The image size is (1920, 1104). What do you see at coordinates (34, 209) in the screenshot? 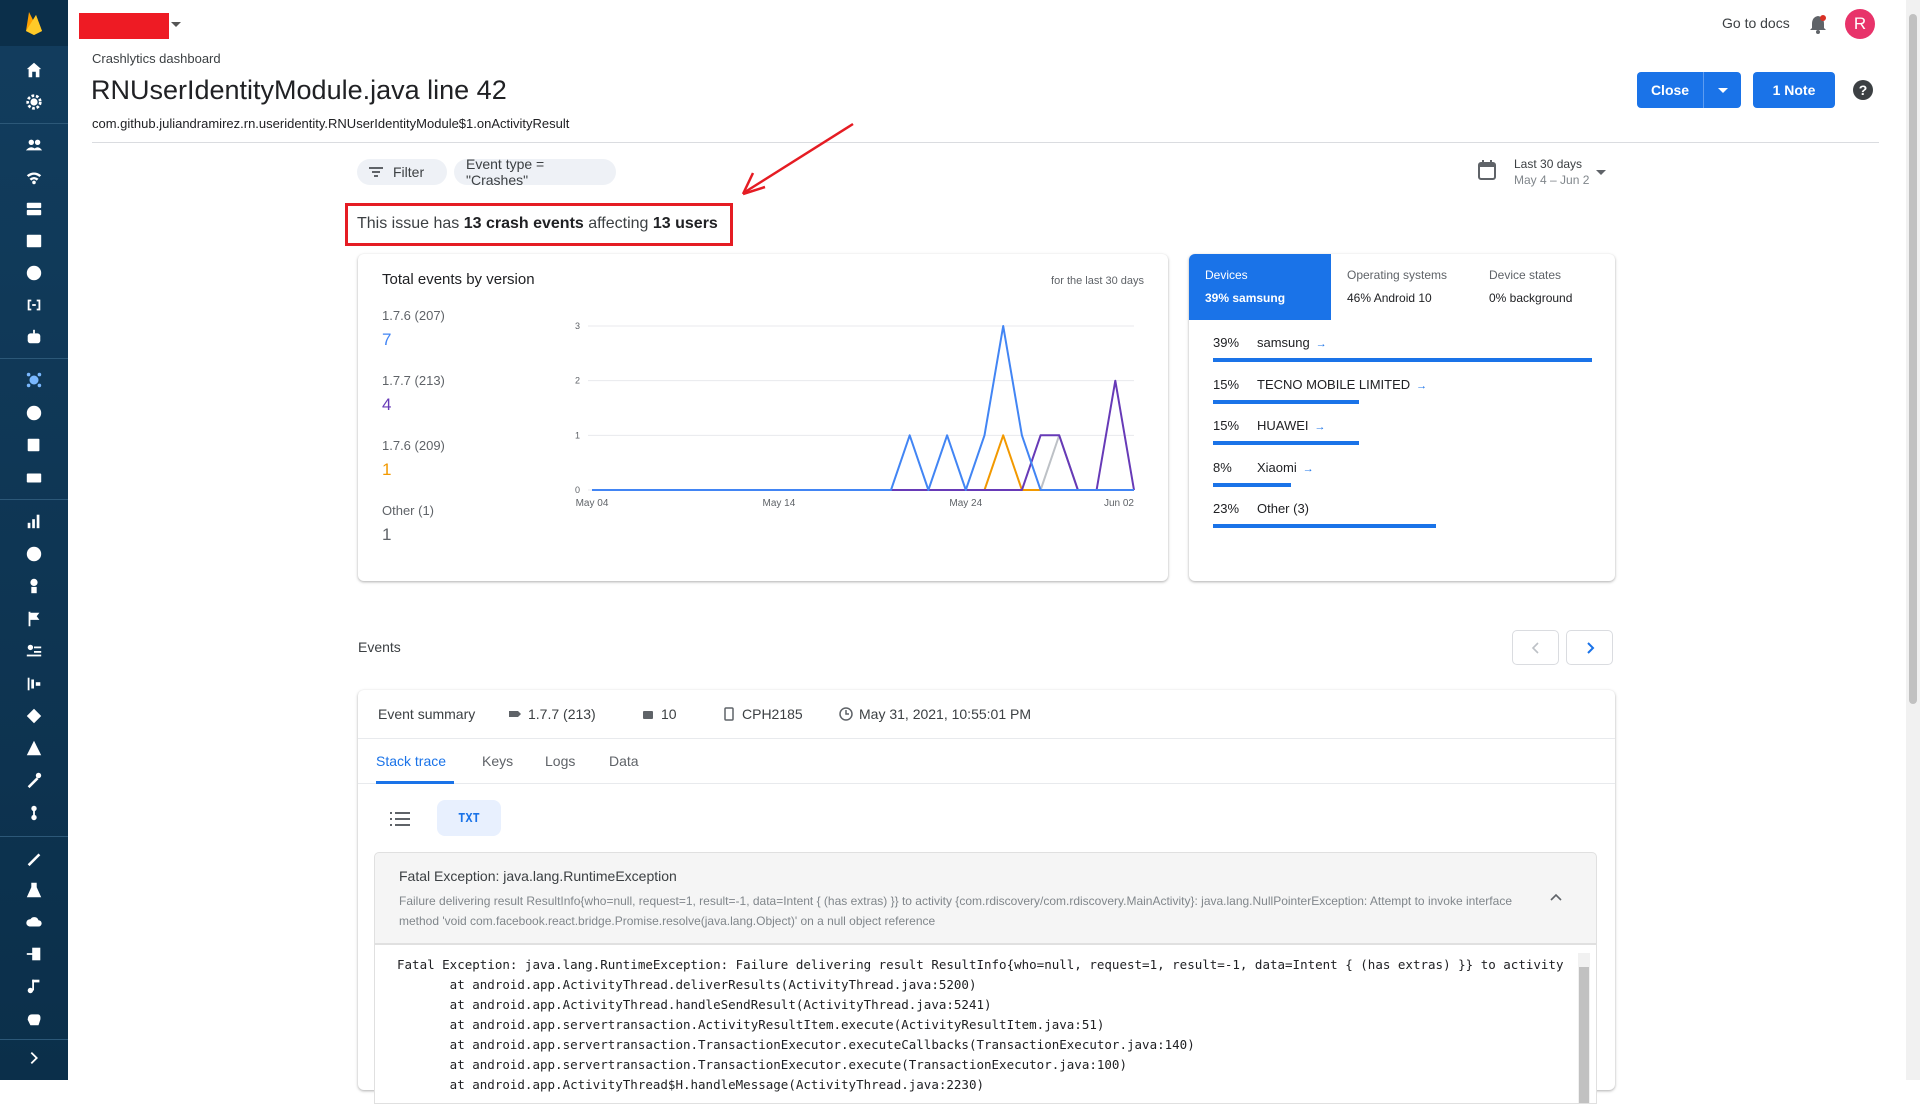
I see `storage-icon` at bounding box center [34, 209].